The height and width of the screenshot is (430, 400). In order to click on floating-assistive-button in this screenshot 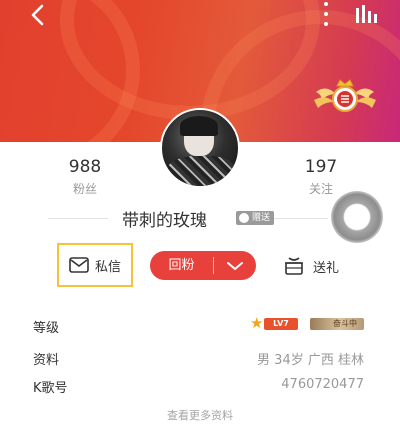, I will do `click(357, 217)`.